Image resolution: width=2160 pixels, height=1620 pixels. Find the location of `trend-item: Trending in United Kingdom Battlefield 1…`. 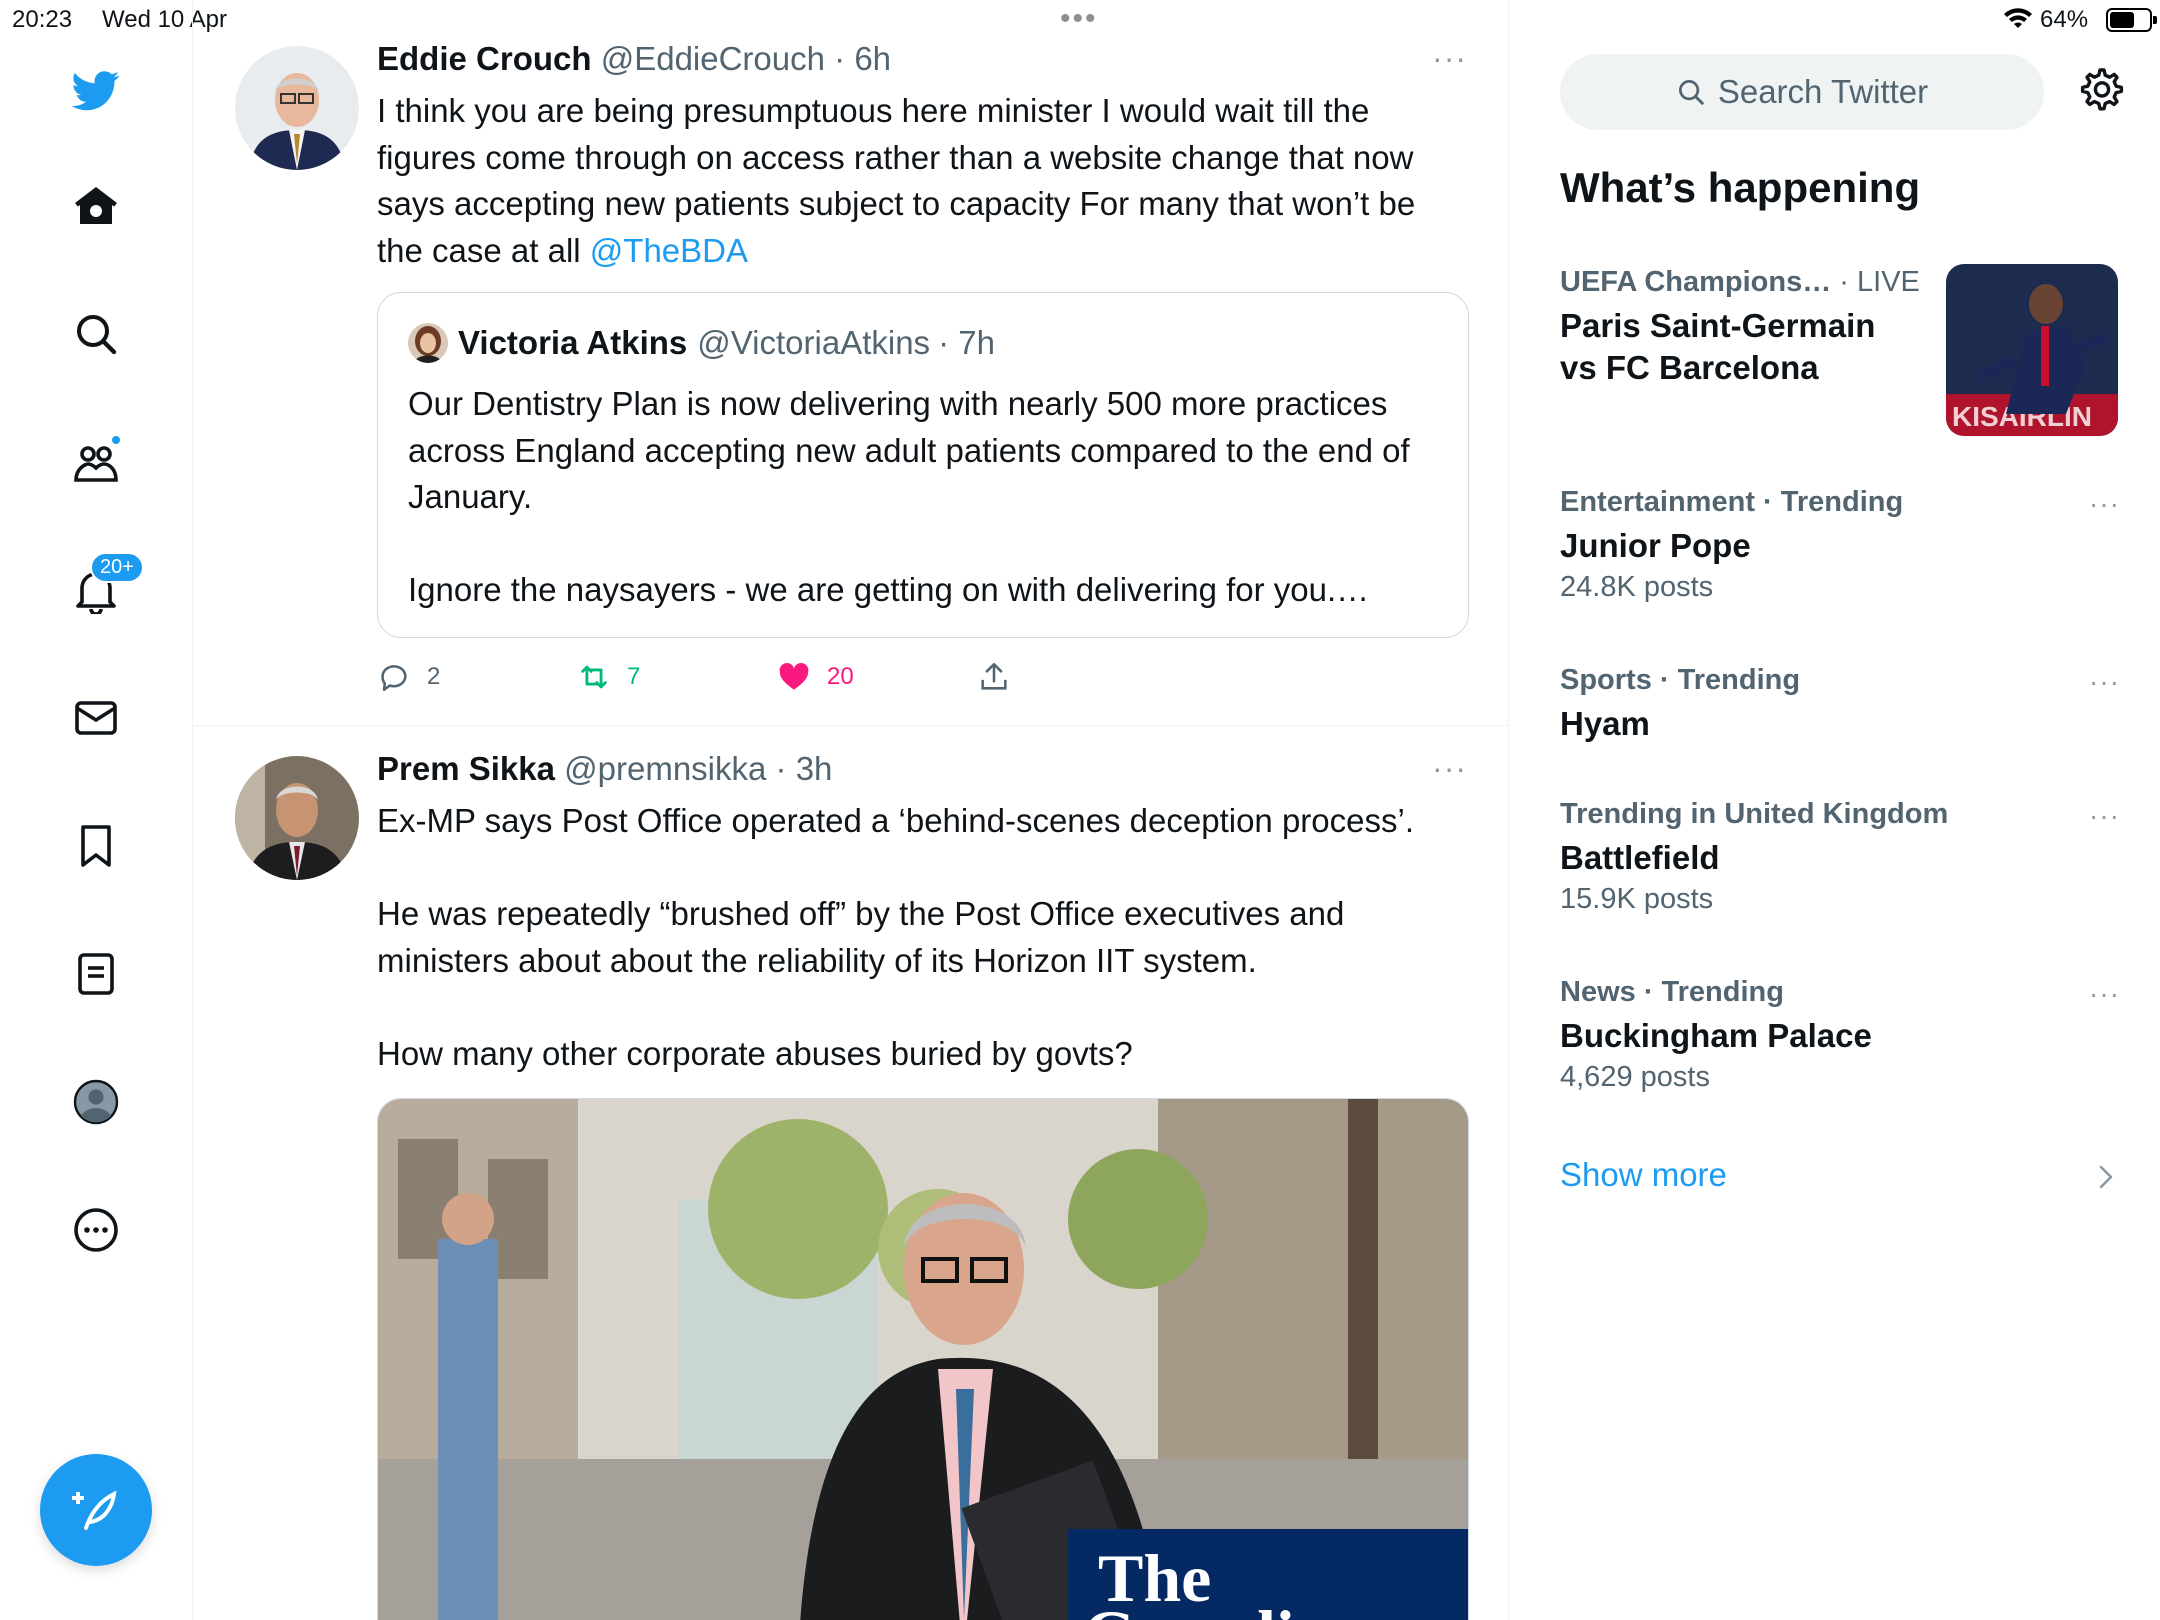

trend-item: Trending in United Kingdom Battlefield 1… is located at coordinates (1840, 857).